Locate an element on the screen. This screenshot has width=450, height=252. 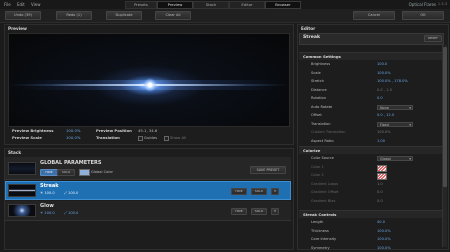
tab-presets: Presets is located at coordinates (141, 5).